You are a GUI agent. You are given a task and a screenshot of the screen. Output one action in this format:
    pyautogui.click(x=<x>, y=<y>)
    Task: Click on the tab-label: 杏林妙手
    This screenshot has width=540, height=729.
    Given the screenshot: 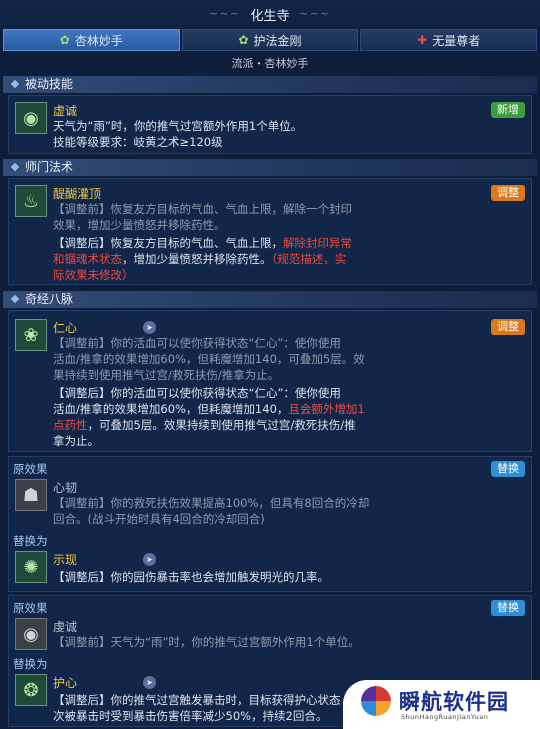 What is the action you would take?
    pyautogui.click(x=98, y=40)
    